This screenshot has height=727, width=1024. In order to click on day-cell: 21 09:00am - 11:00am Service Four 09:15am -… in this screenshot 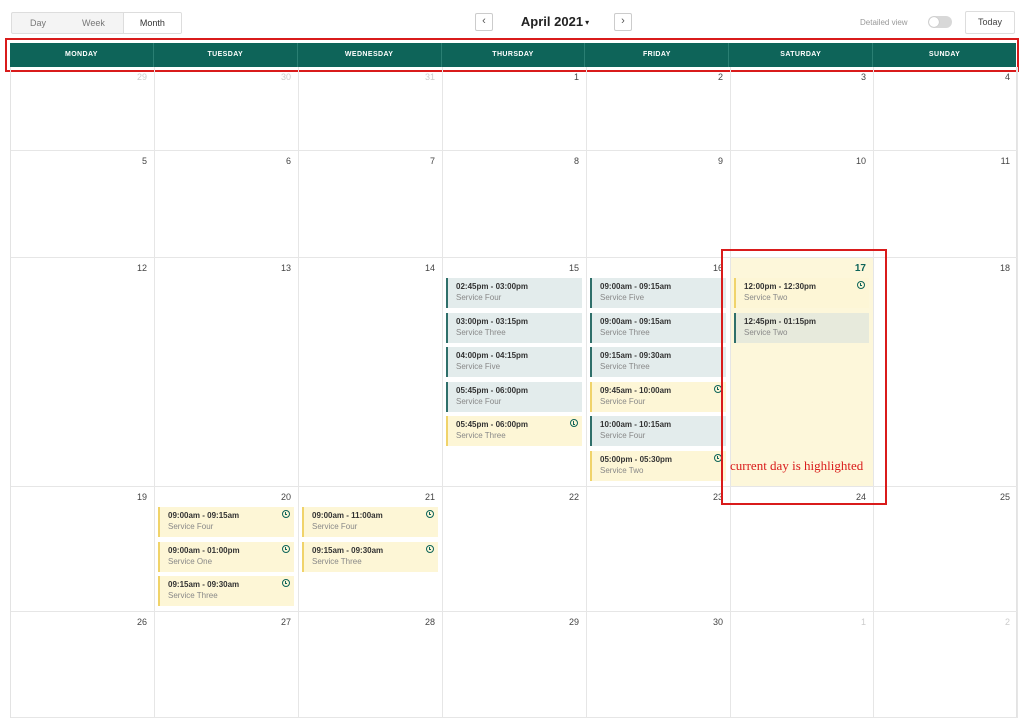, I will do `click(371, 549)`.